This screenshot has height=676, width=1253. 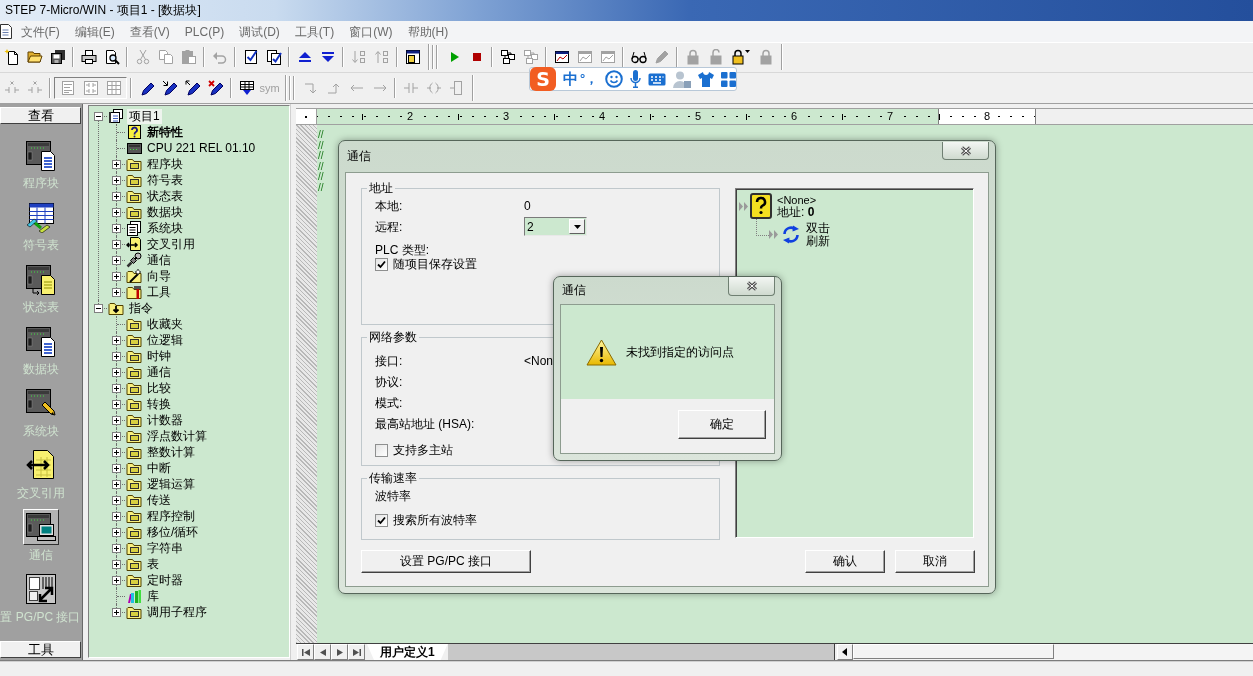 I want to click on ruler-number: 6, so click(x=794, y=116).